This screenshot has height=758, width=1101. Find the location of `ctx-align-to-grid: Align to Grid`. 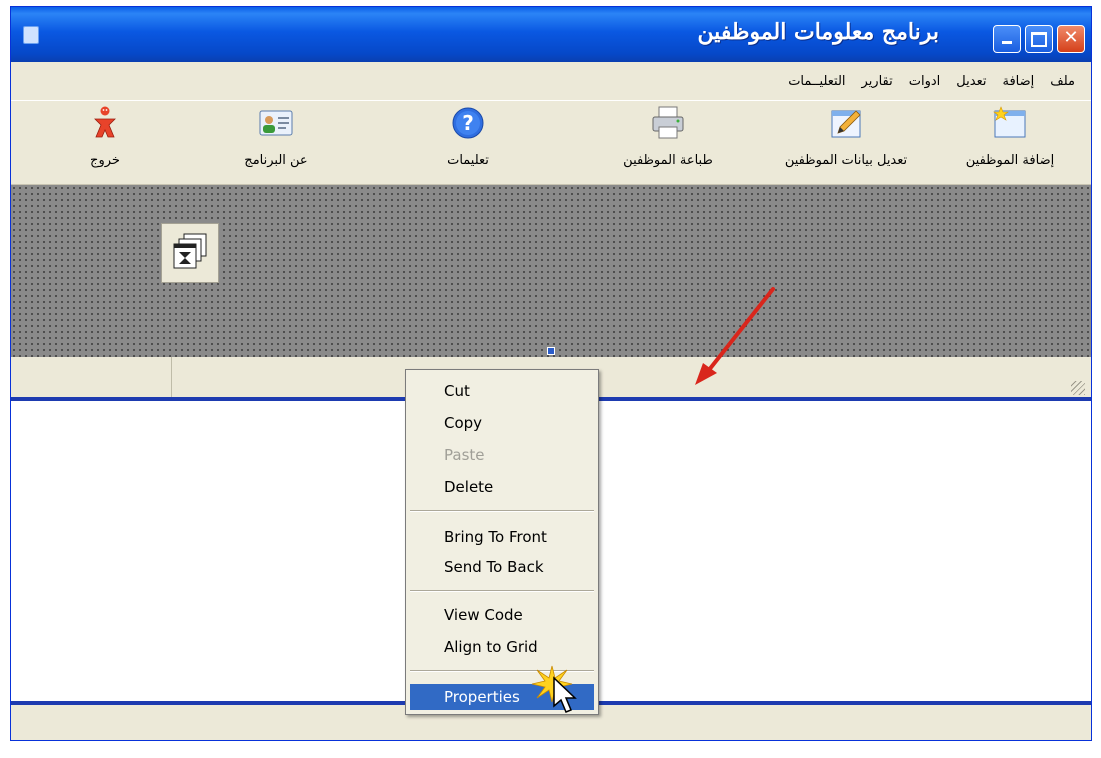

ctx-align-to-grid: Align to Grid is located at coordinates (502, 647).